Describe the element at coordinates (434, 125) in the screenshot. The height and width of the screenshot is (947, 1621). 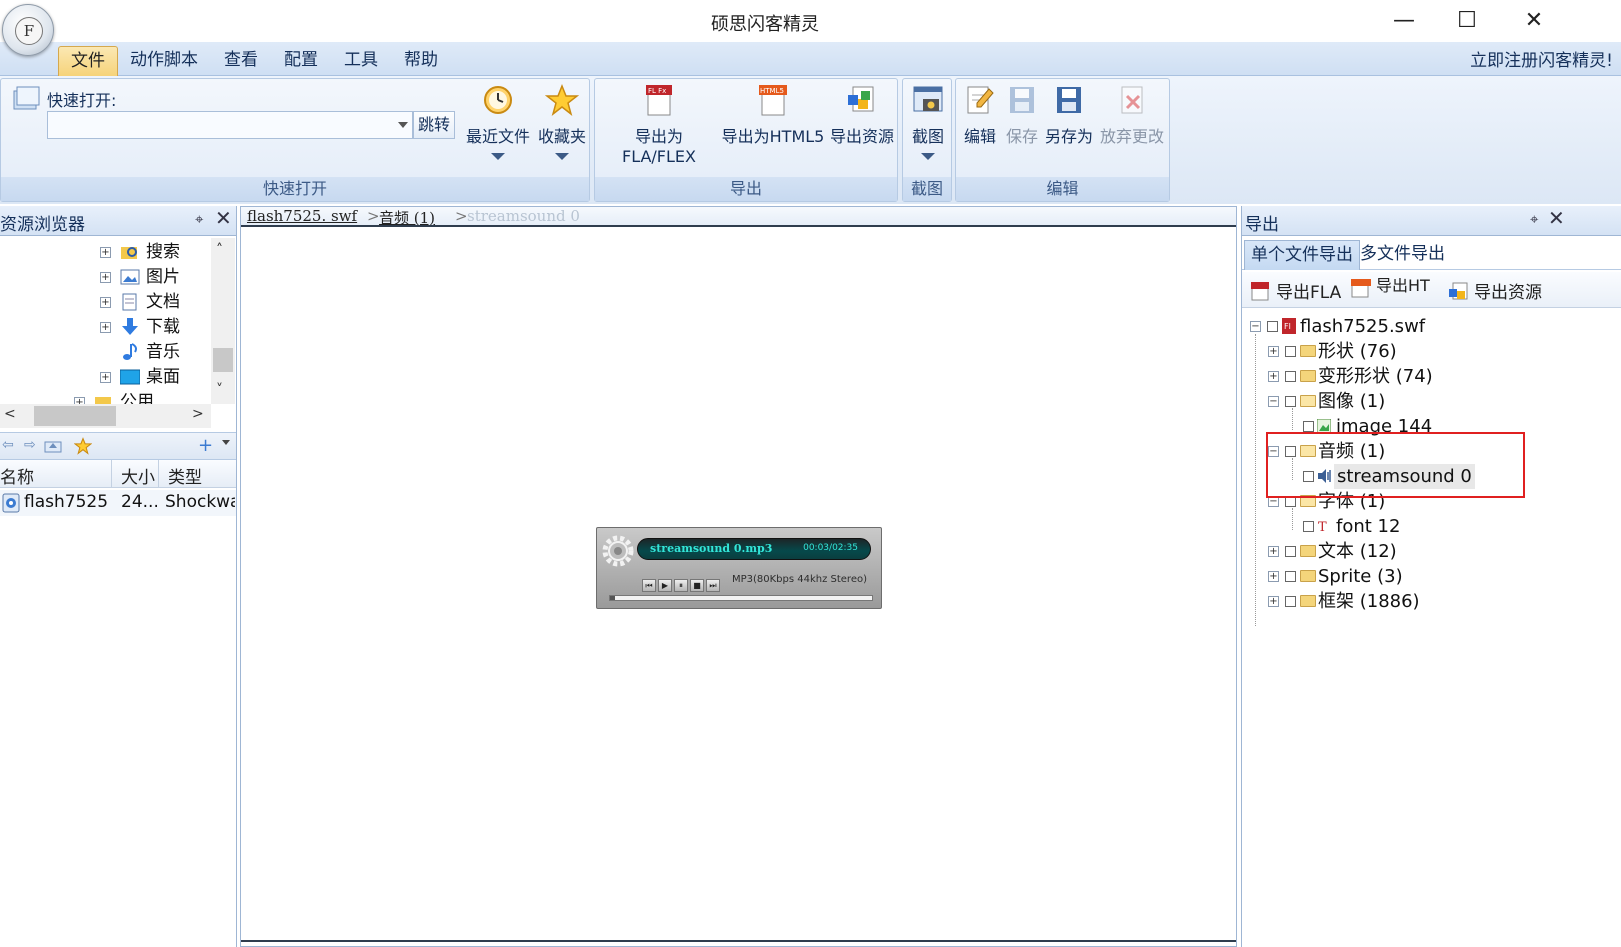
I see `jump-button: 跳转` at that location.